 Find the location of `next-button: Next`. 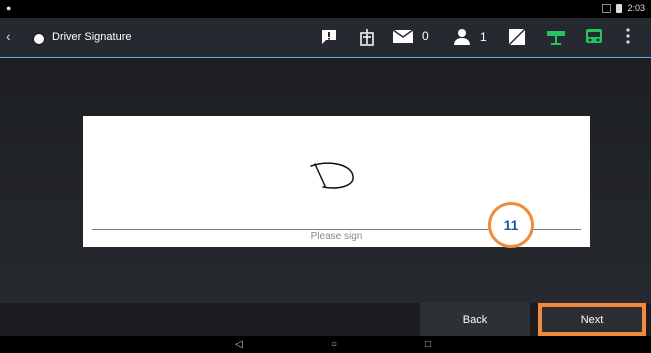

next-button: Next is located at coordinates (592, 319).